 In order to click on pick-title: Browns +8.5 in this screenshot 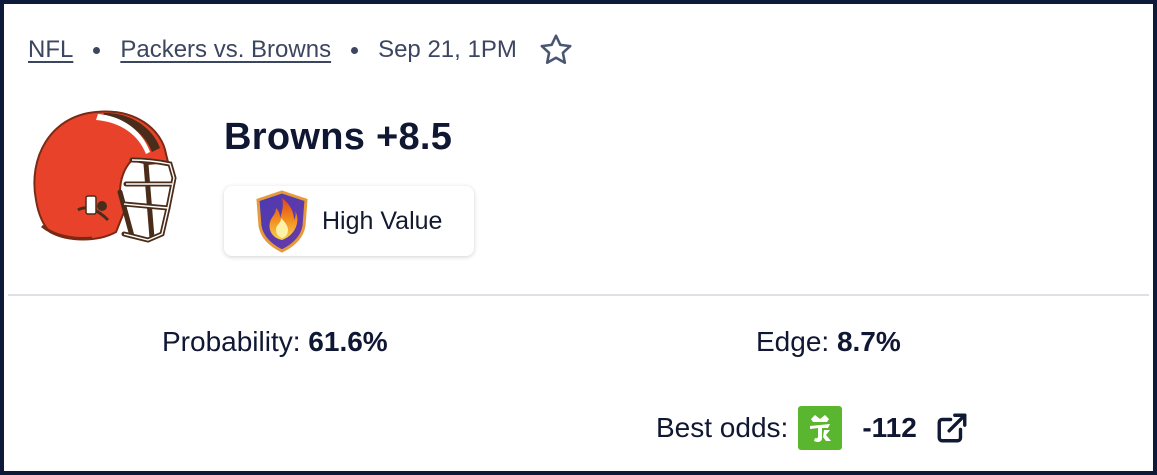, I will do `click(338, 137)`.